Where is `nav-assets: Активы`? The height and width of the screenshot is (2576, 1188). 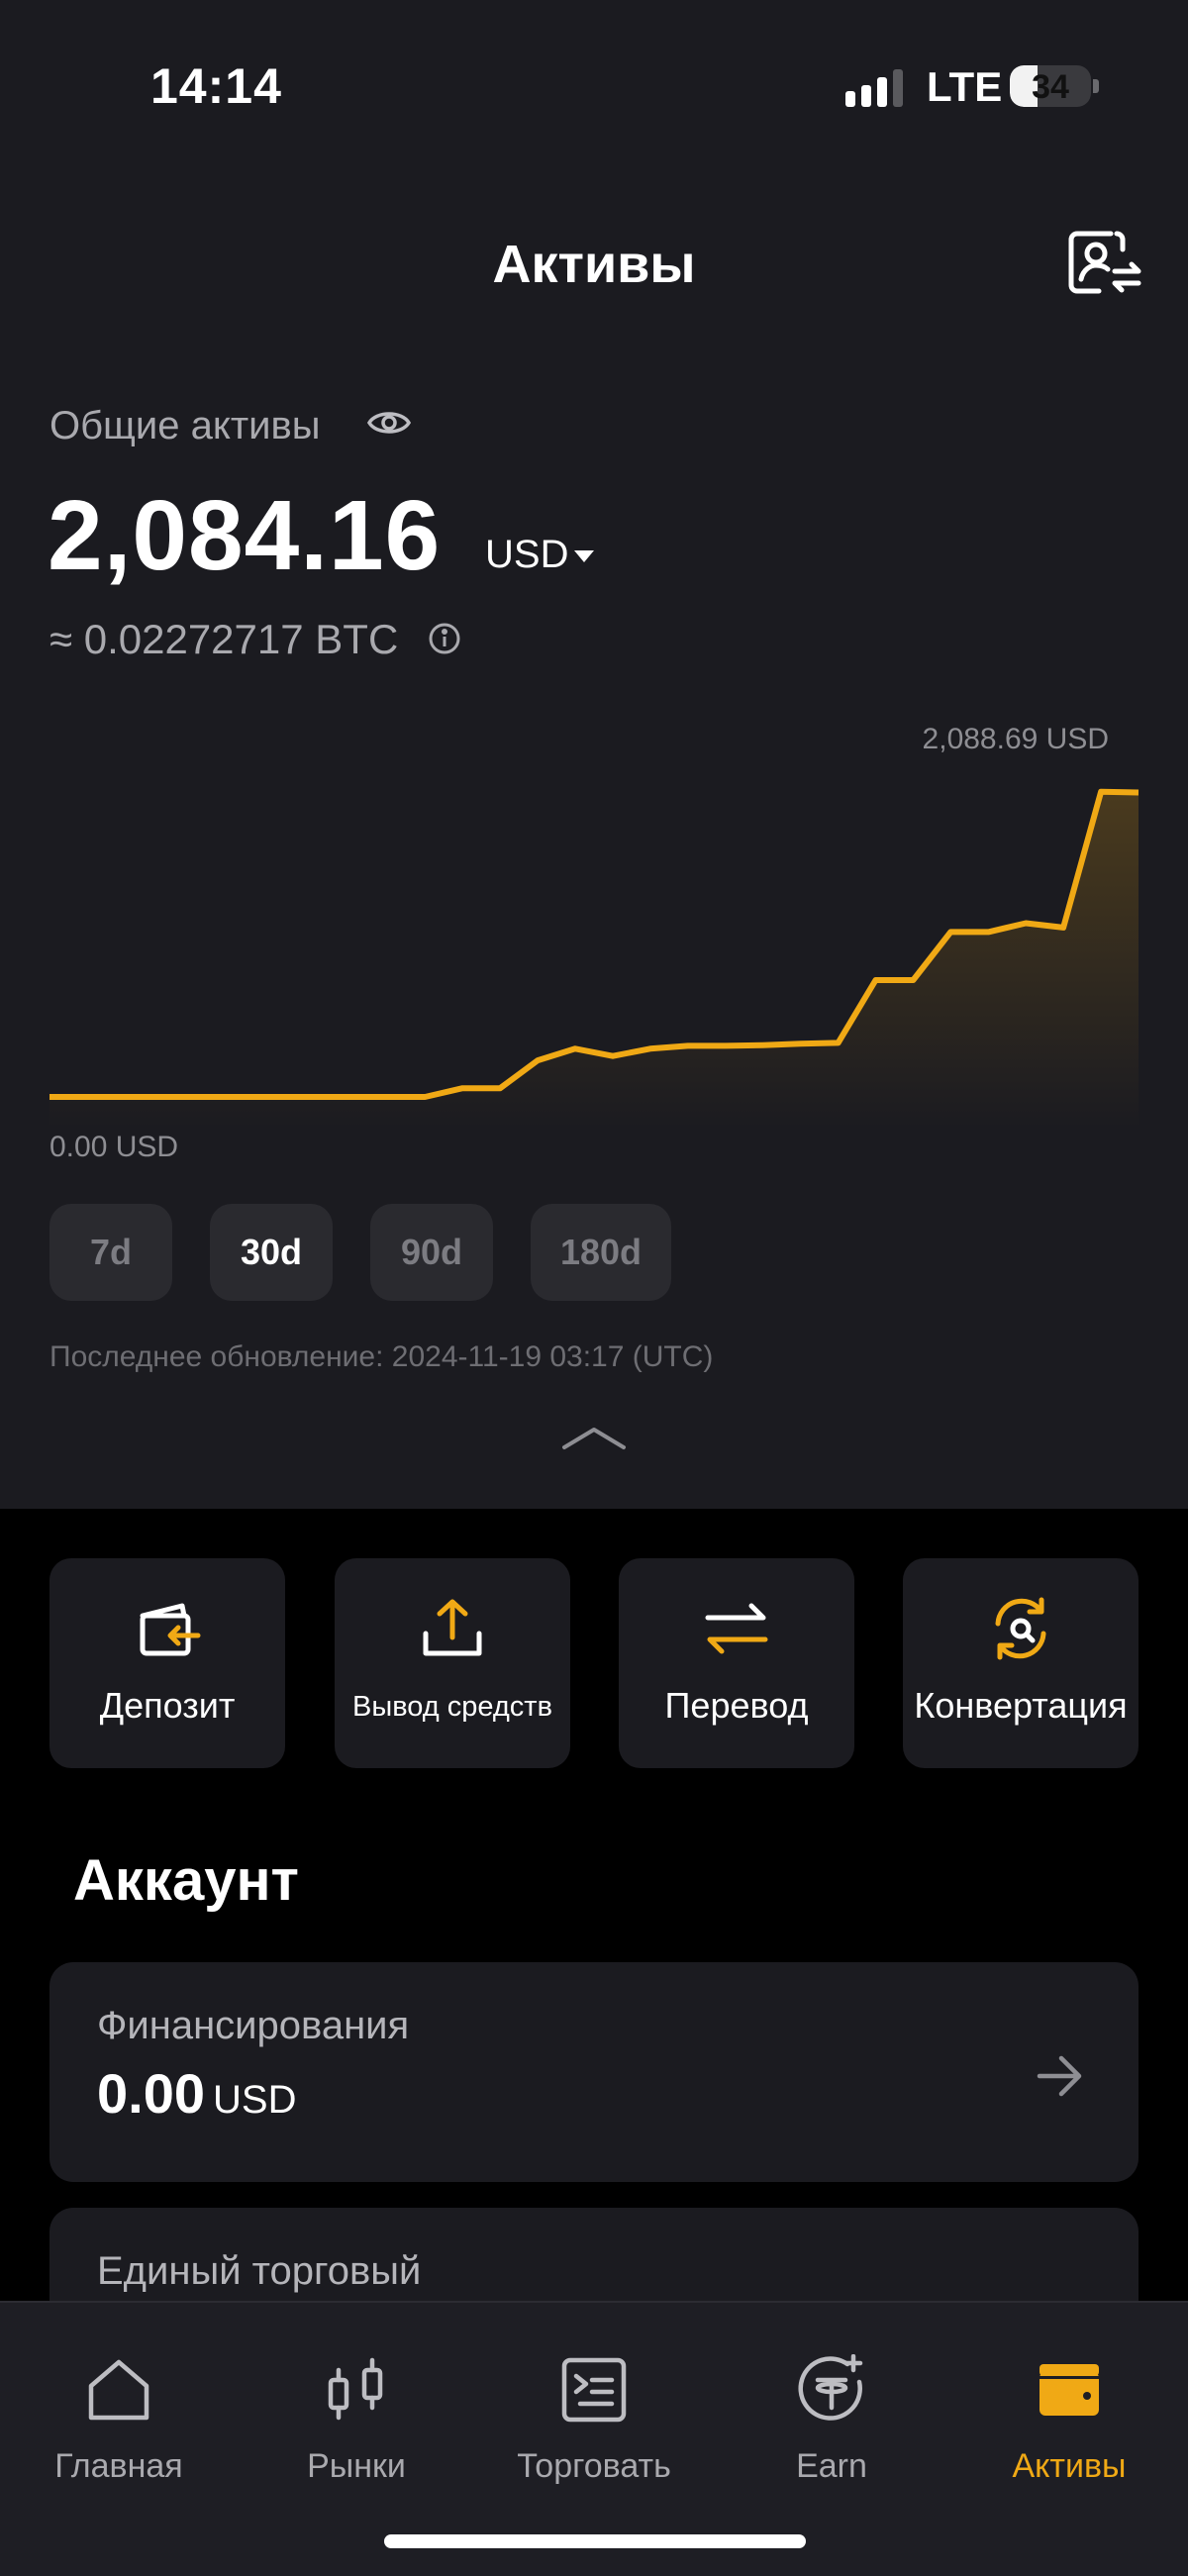 nav-assets: Активы is located at coordinates (1069, 2416).